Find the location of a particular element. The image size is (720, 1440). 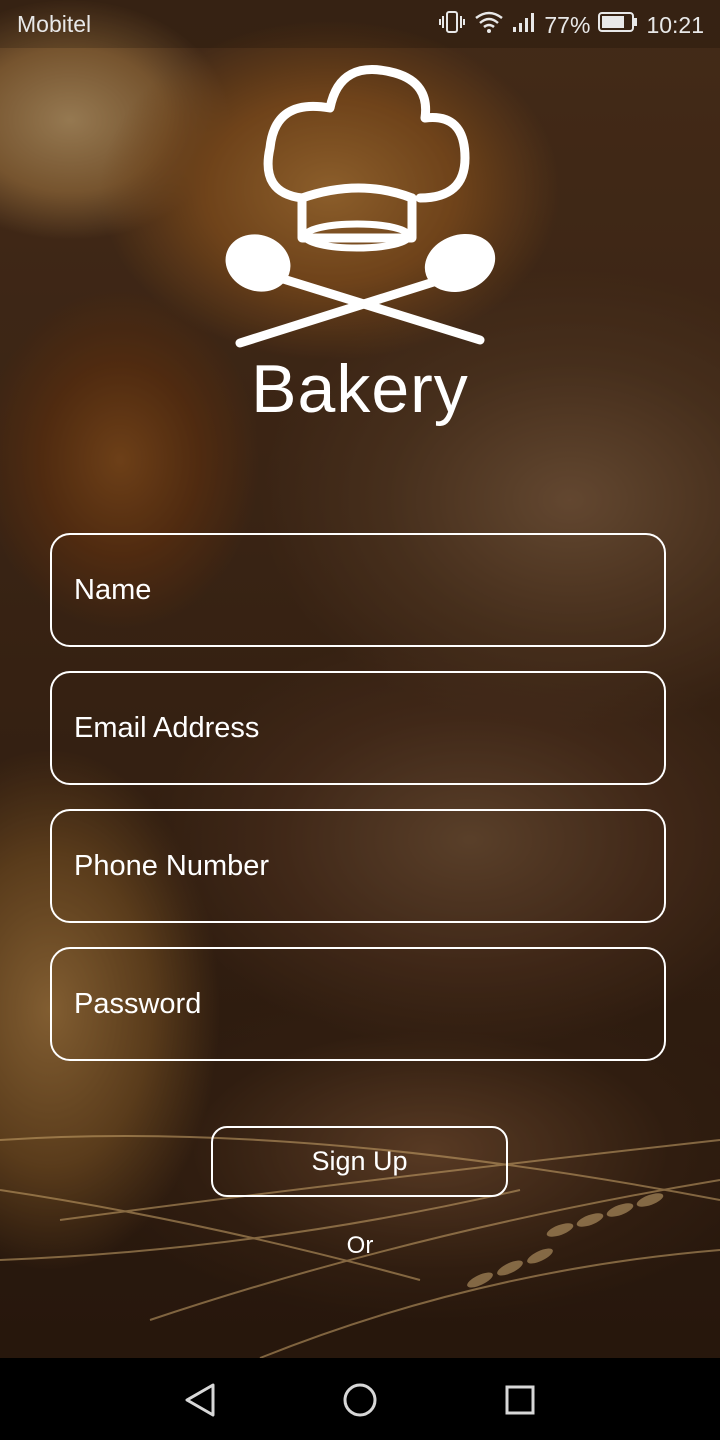

phone-input is located at coordinates (359, 866).